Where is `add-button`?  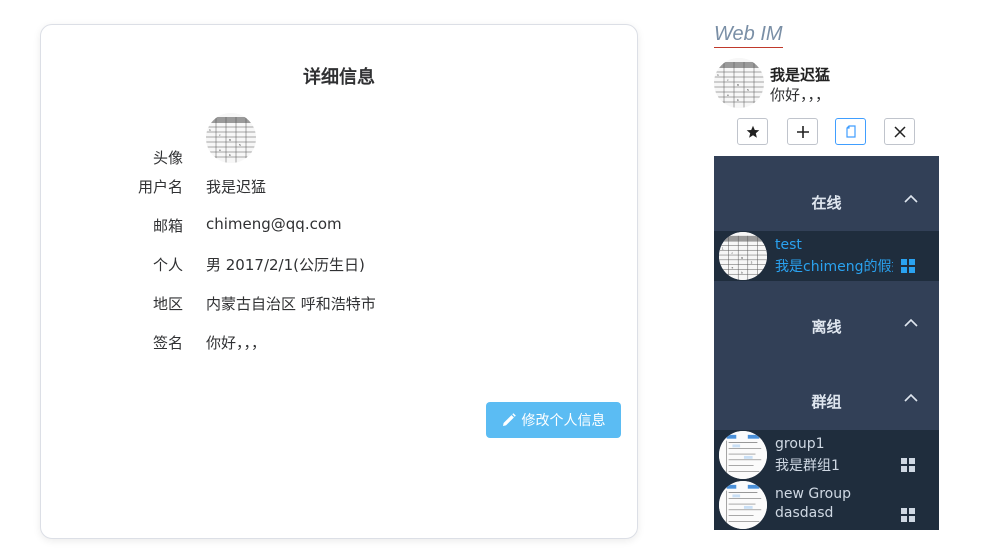
add-button is located at coordinates (802, 131).